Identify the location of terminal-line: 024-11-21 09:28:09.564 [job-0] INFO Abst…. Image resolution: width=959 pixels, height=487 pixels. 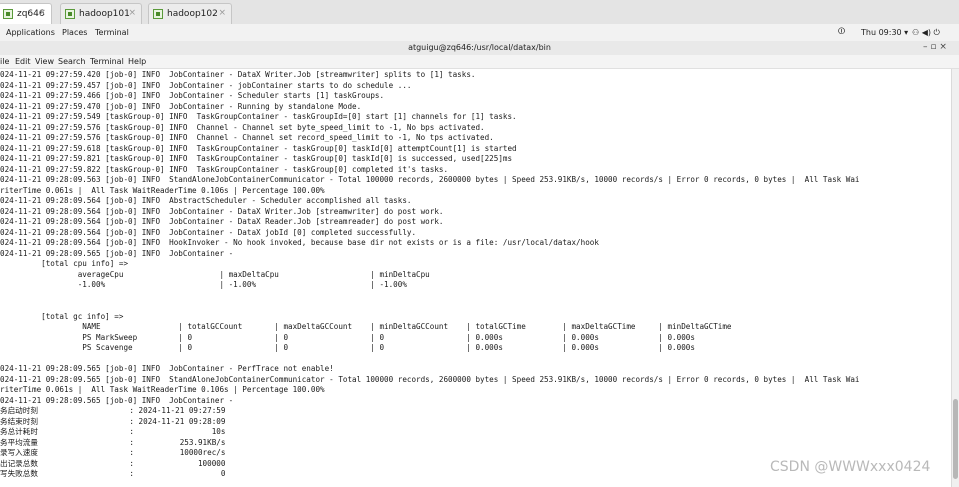
(206, 200).